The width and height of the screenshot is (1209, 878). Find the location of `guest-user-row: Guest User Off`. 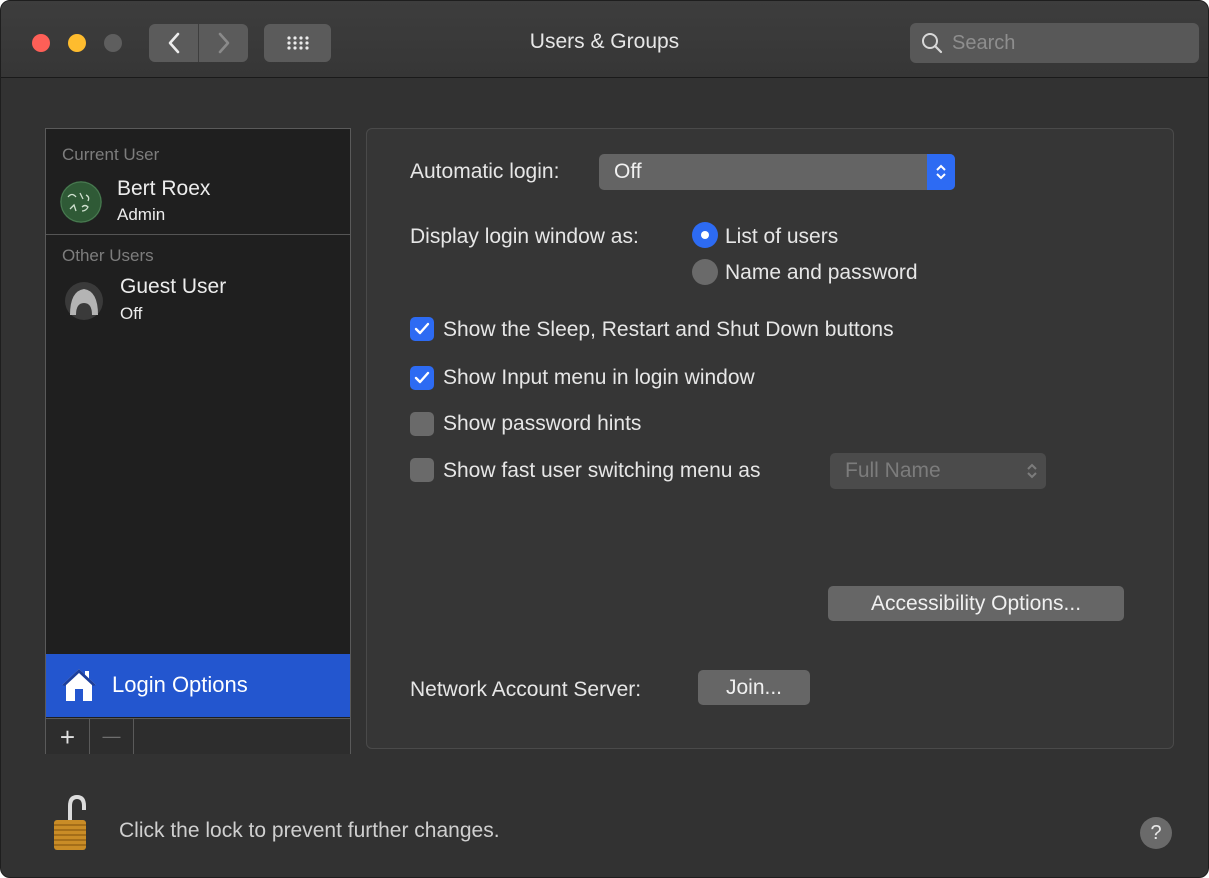

guest-user-row: Guest User Off is located at coordinates (198, 300).